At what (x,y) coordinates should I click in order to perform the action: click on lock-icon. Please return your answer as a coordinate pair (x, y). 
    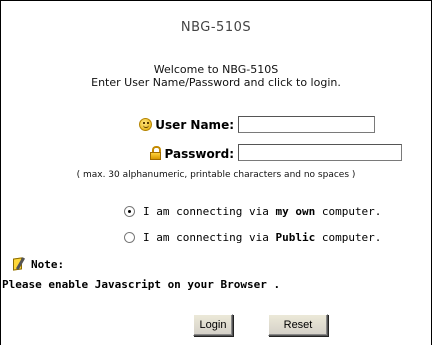
    Looking at the image, I should click on (155, 153).